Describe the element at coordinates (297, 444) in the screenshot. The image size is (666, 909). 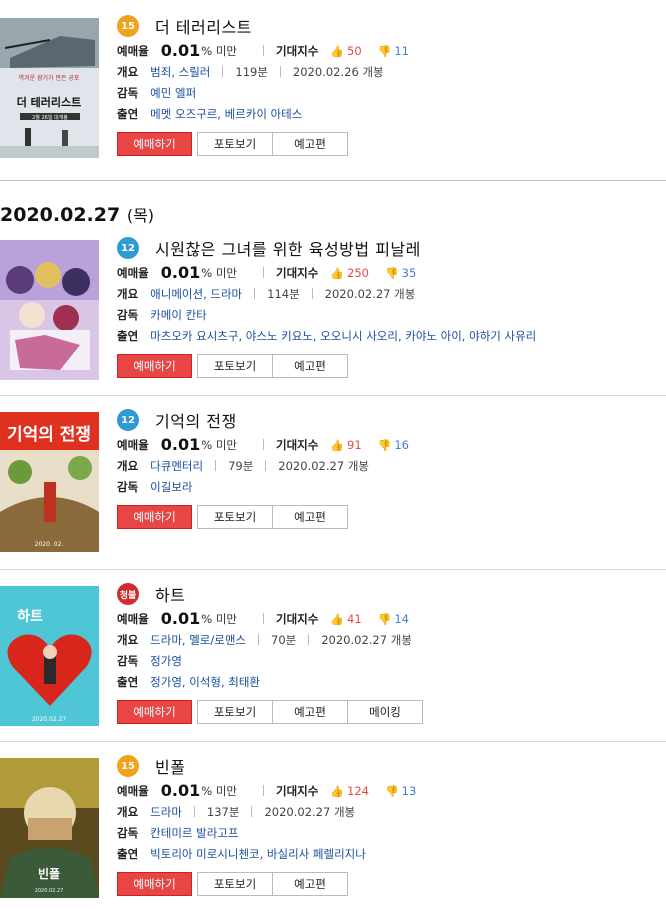
I see `expect-label: 기대지수` at that location.